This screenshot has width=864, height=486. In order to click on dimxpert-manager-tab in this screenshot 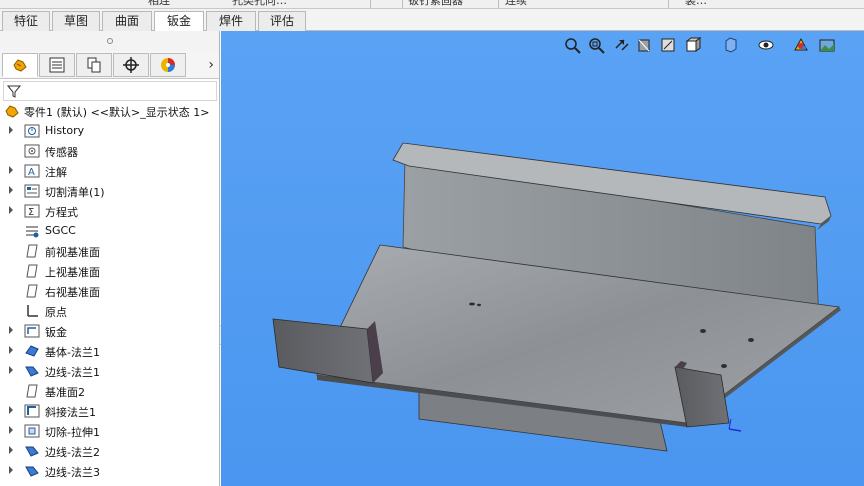, I will do `click(131, 65)`.